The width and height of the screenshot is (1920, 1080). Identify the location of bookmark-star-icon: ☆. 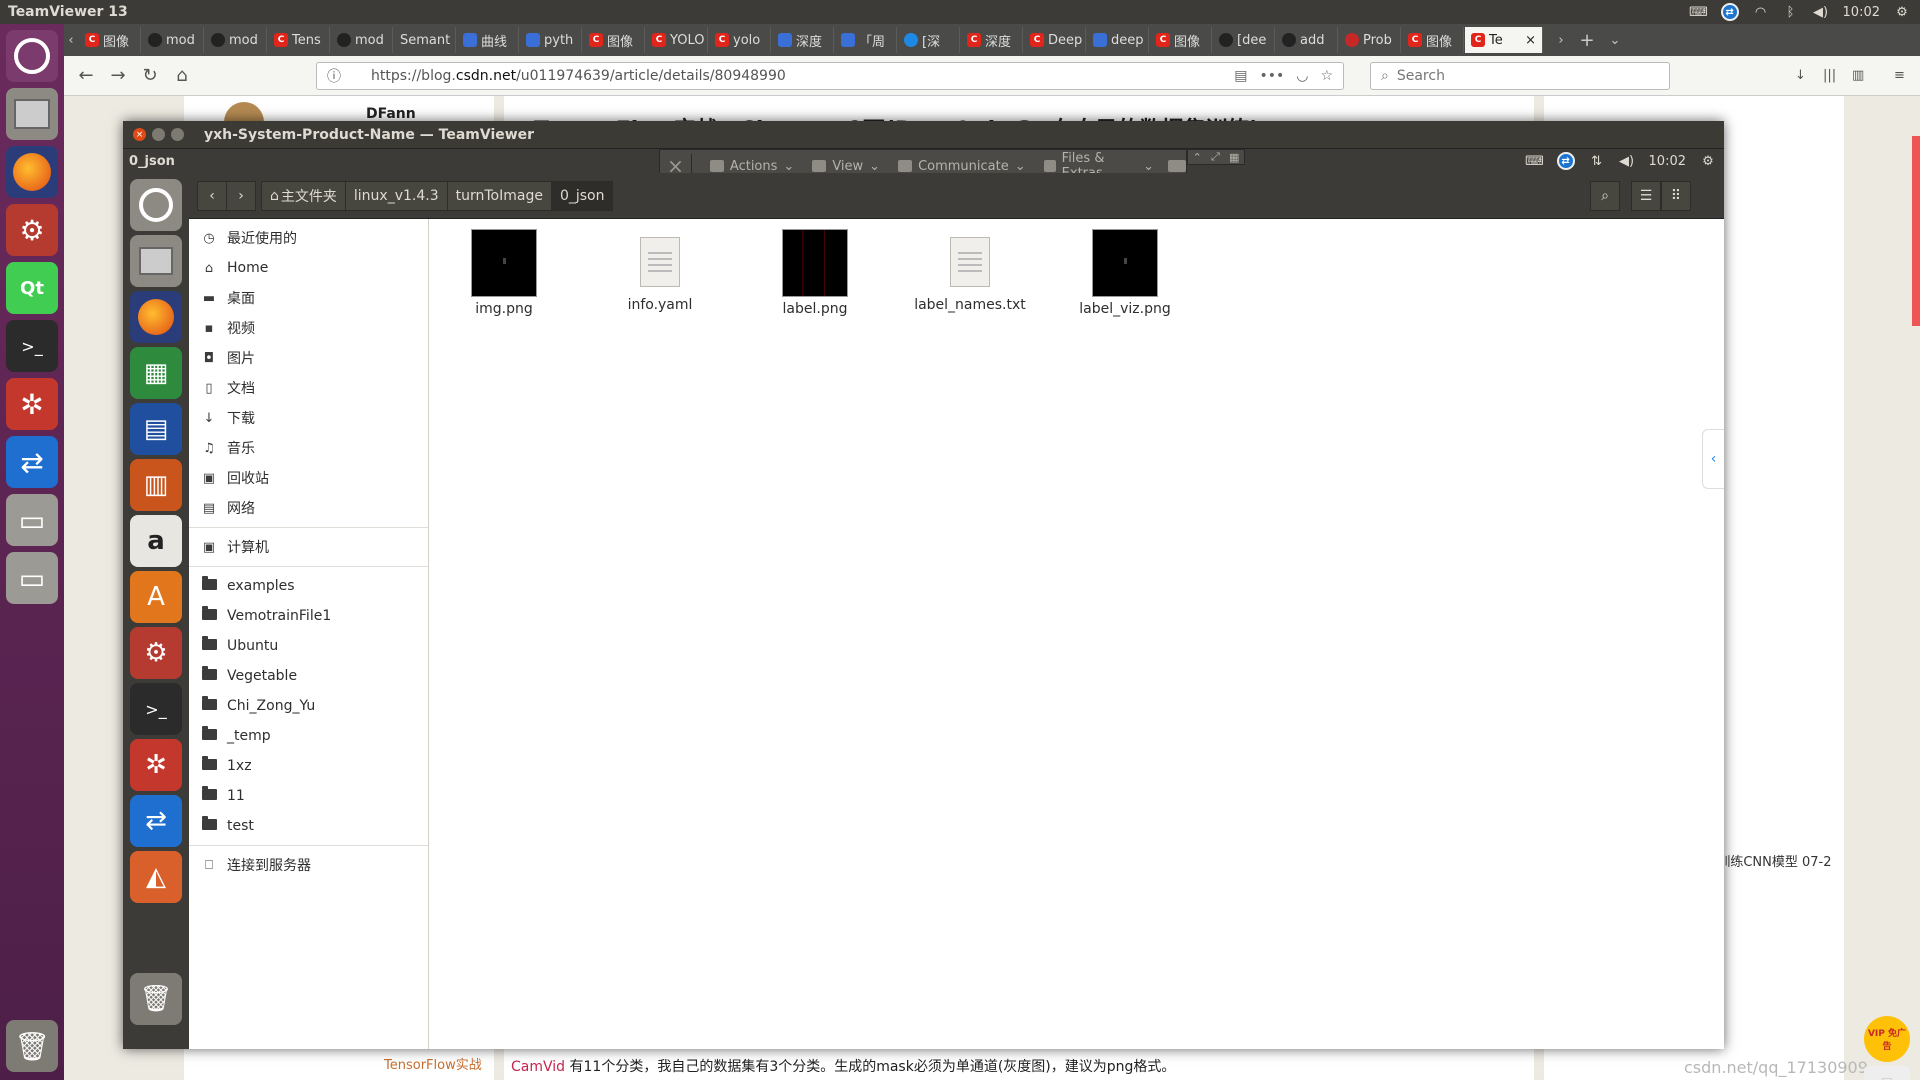
(1326, 76).